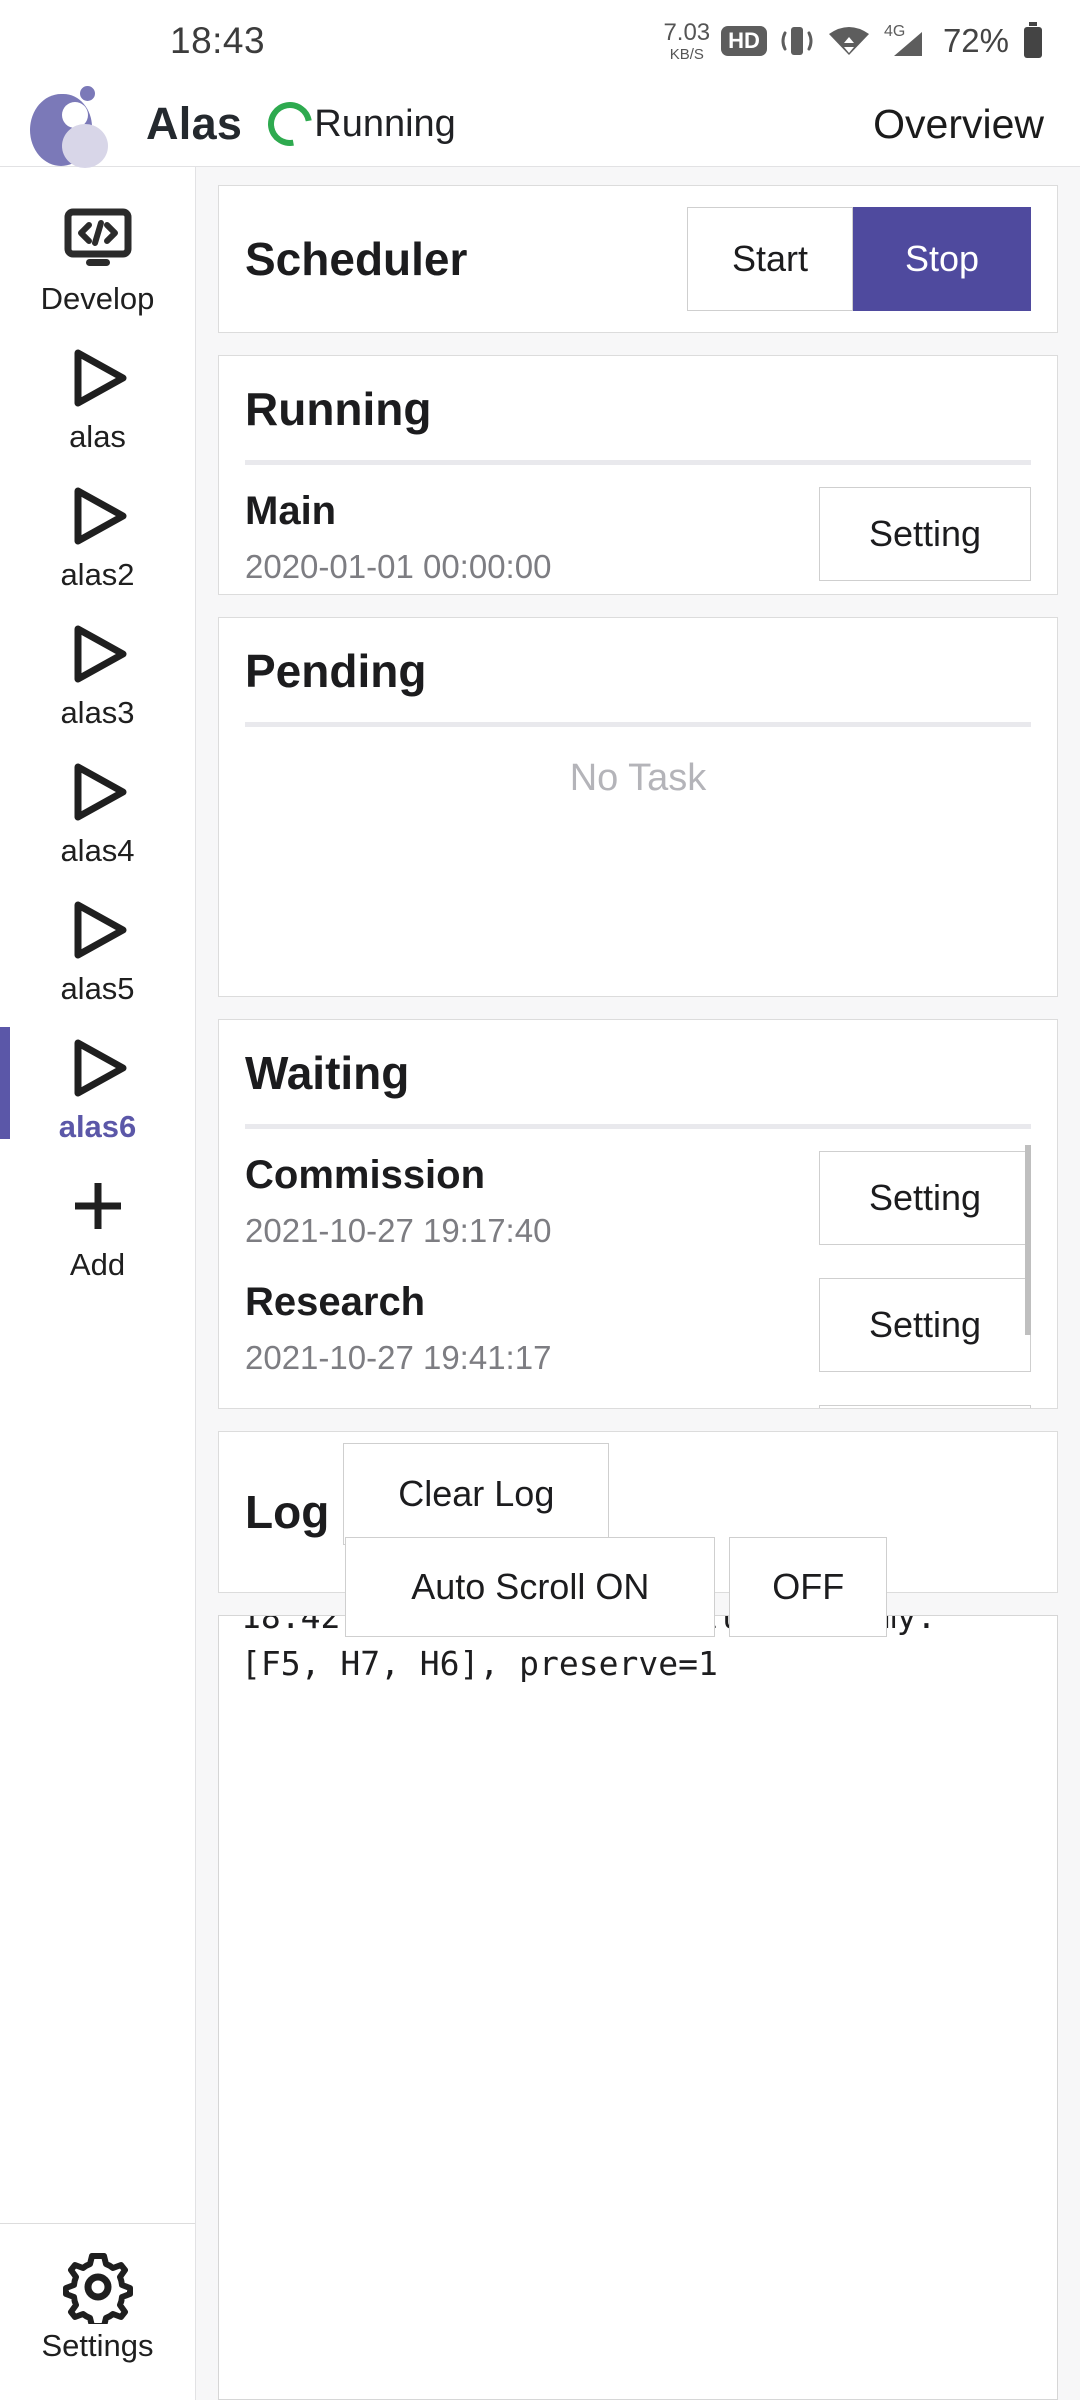 This screenshot has height=2400, width=1080. Describe the element at coordinates (218, 40) in the screenshot. I see `status-bar-clock: 18:43` at that location.